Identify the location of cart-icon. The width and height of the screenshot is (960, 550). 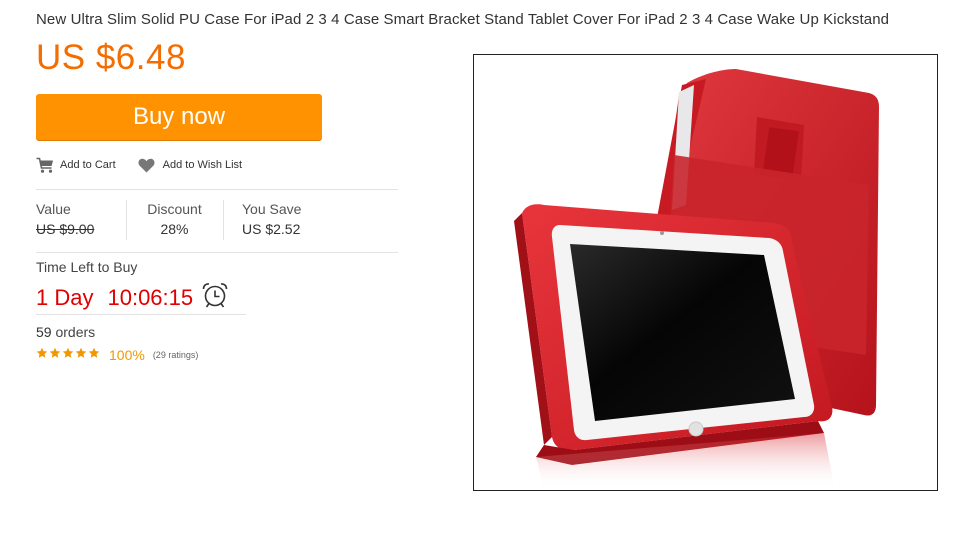
(45, 165).